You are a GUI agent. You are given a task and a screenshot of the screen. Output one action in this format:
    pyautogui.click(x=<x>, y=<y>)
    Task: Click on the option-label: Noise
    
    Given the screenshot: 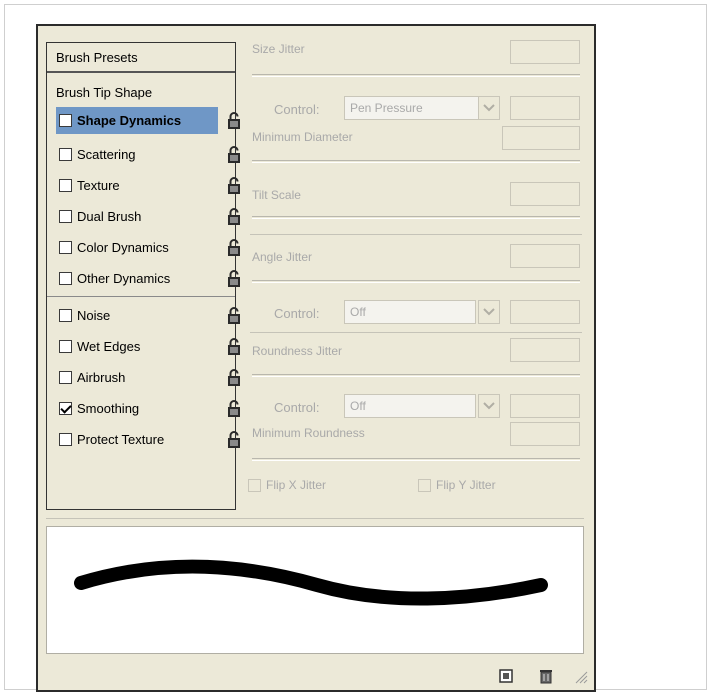 What is the action you would take?
    pyautogui.click(x=94, y=315)
    